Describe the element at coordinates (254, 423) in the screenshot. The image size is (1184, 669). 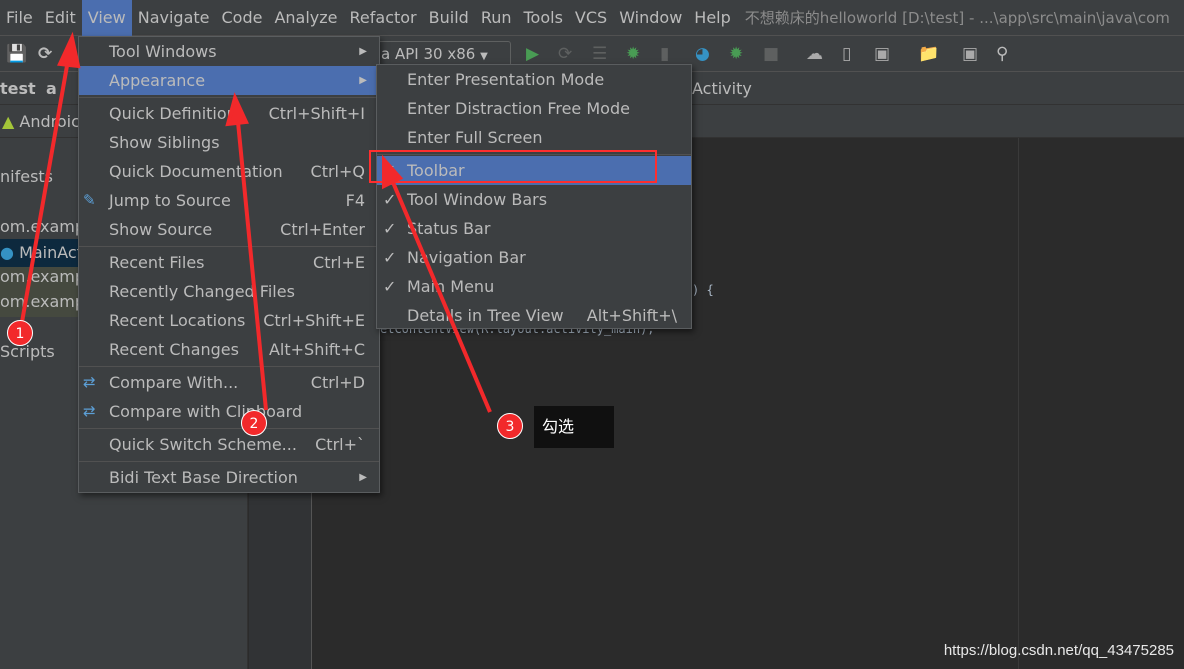
I see `step-badge-2: 2` at that location.